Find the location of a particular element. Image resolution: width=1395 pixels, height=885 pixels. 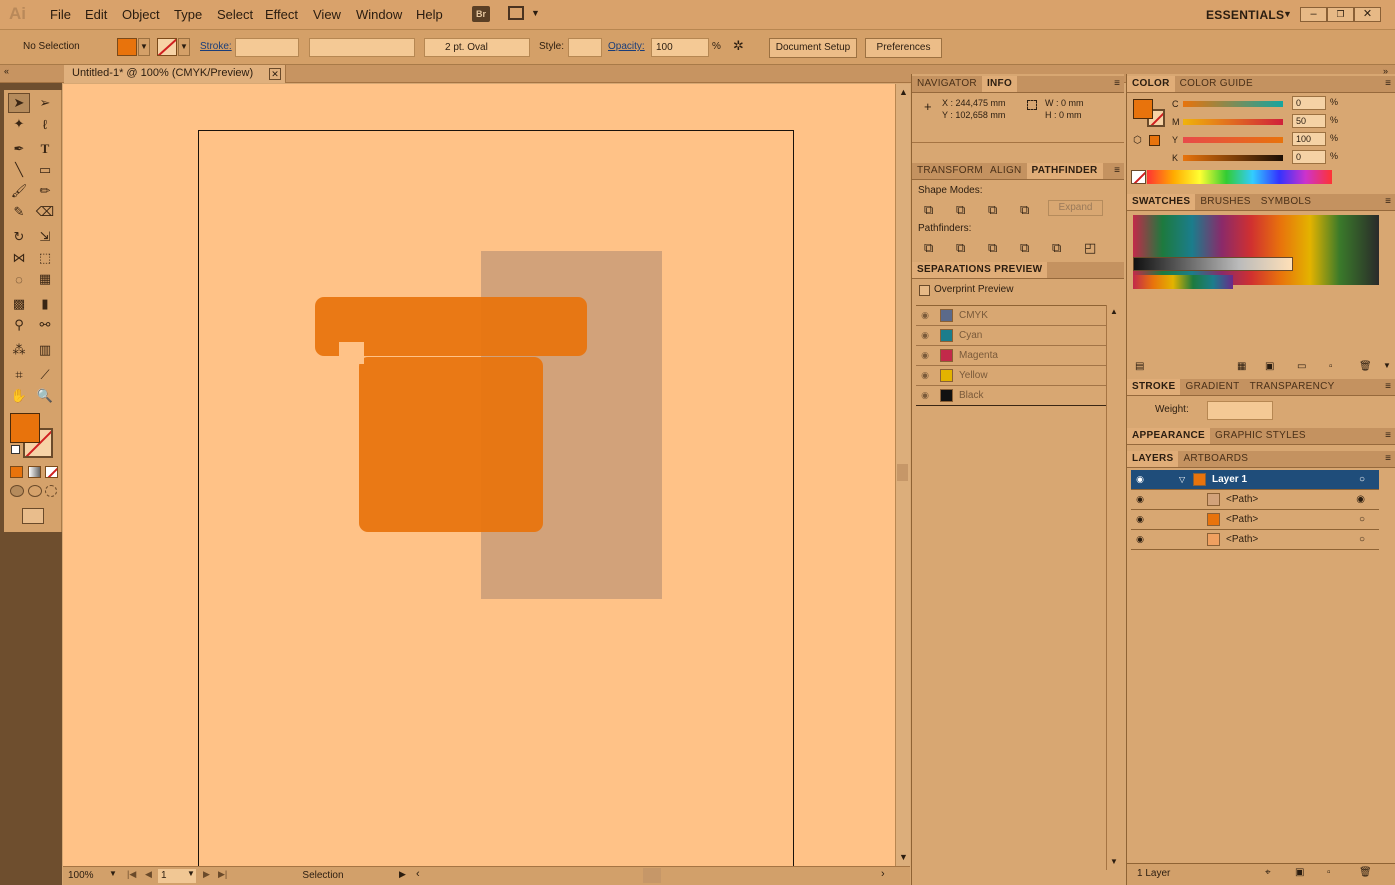

draw-normal-icon is located at coordinates (17, 491).